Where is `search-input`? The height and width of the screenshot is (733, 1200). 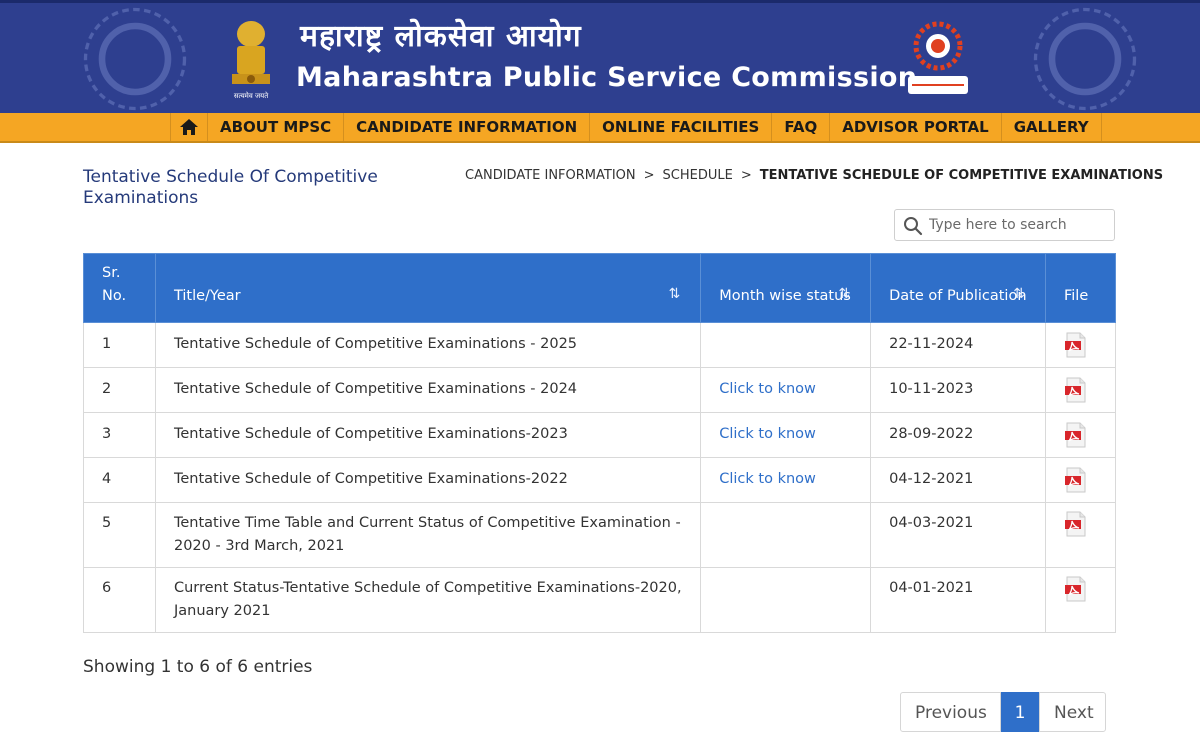
search-input is located at coordinates (1018, 225).